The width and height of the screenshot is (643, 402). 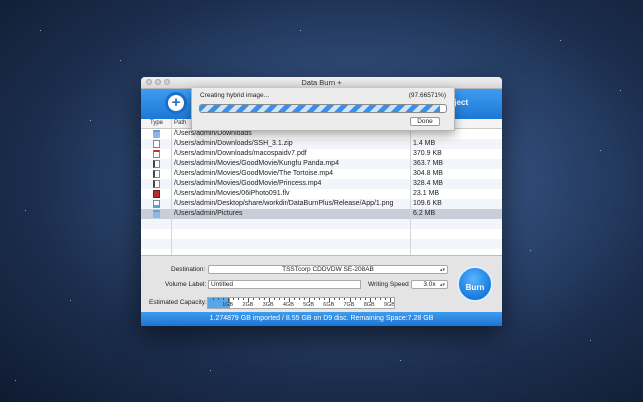 What do you see at coordinates (156, 154) in the screenshot?
I see `pdf-icon` at bounding box center [156, 154].